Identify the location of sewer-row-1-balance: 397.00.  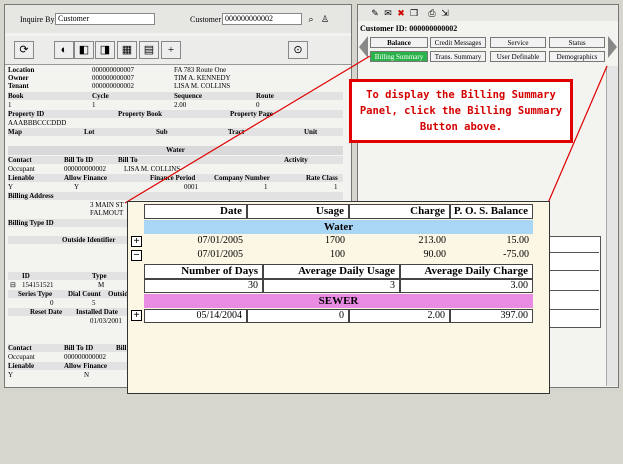
(491, 316).